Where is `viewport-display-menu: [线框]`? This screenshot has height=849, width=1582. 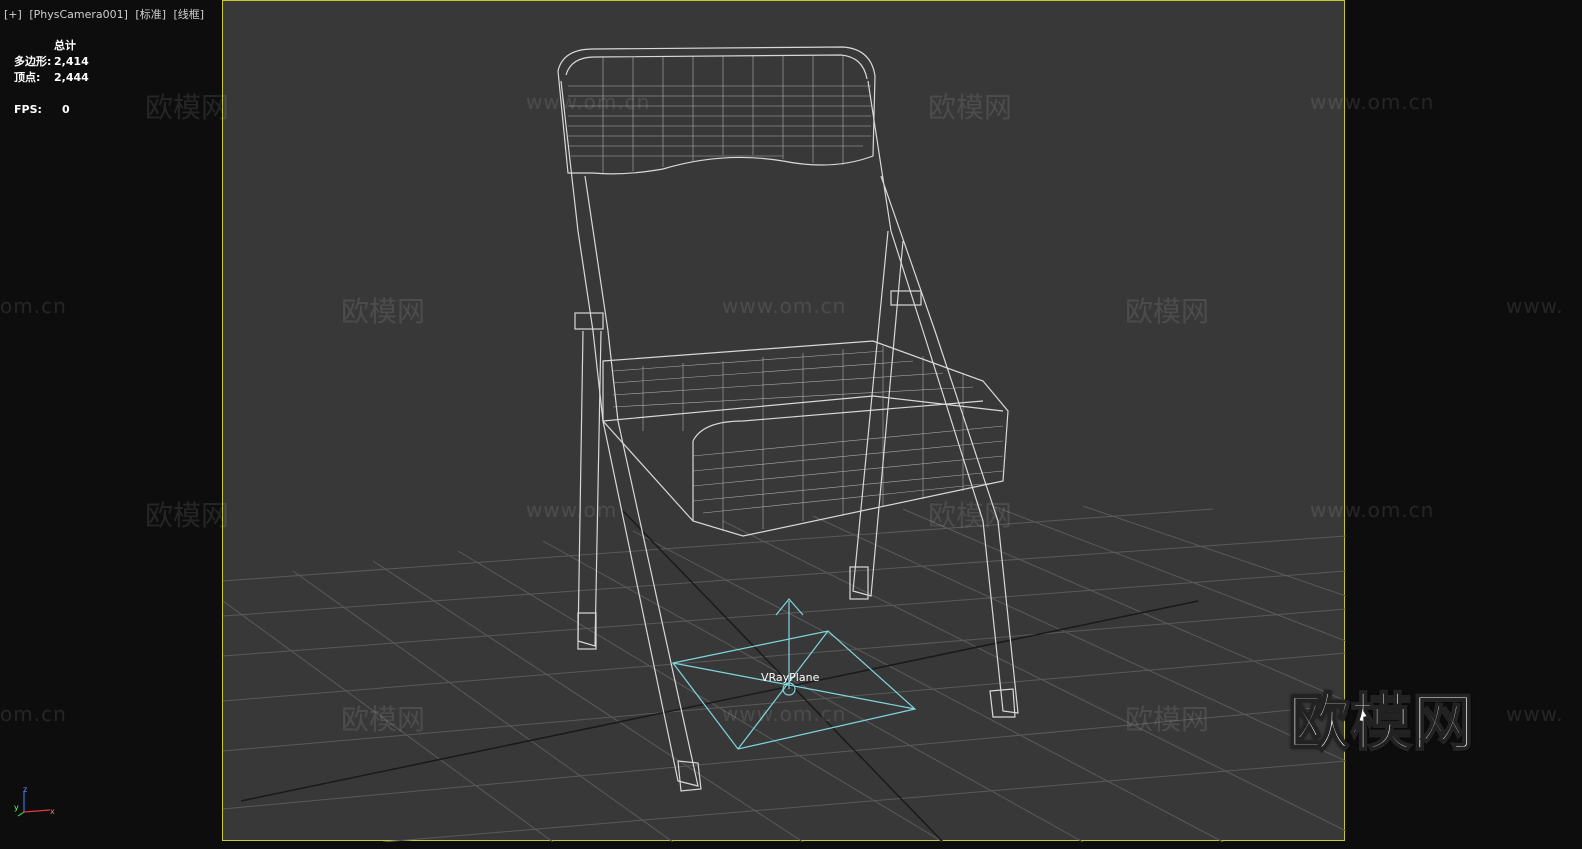 viewport-display-menu: [线框] is located at coordinates (189, 14).